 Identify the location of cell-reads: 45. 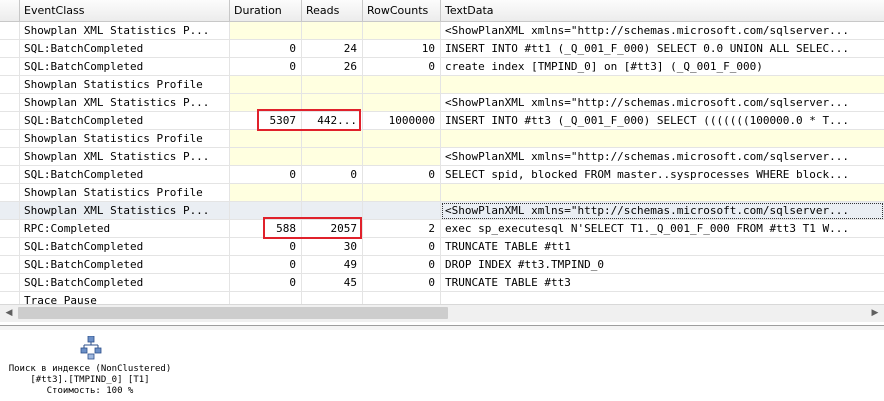
(332, 283).